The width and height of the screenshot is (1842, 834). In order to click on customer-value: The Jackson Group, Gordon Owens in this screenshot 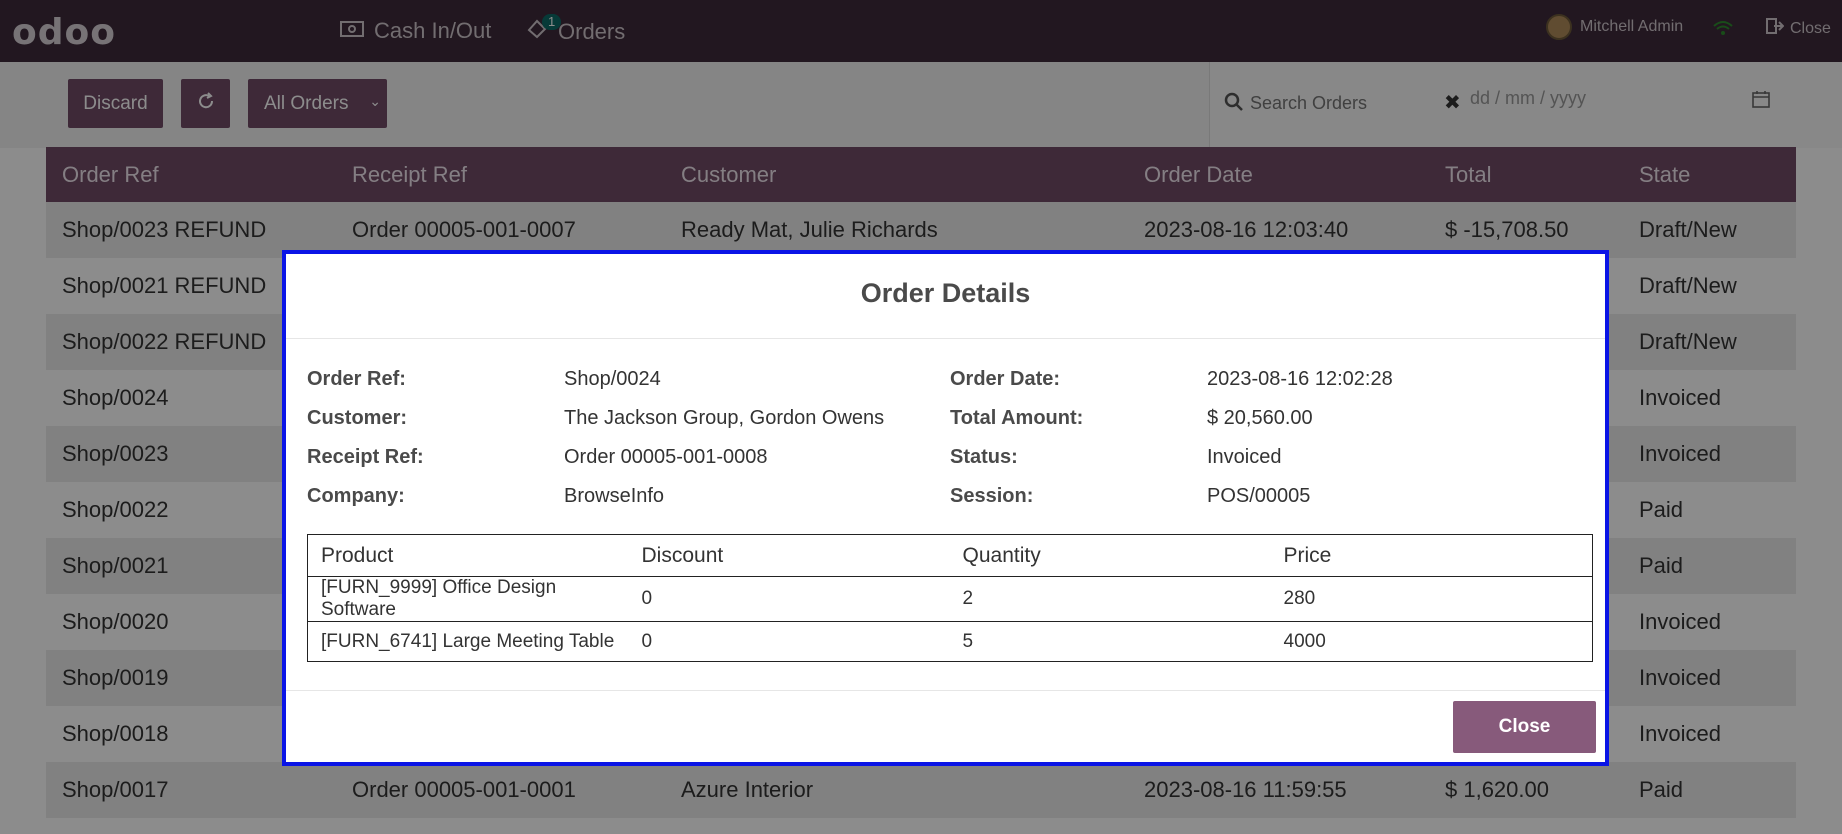, I will do `click(724, 418)`.